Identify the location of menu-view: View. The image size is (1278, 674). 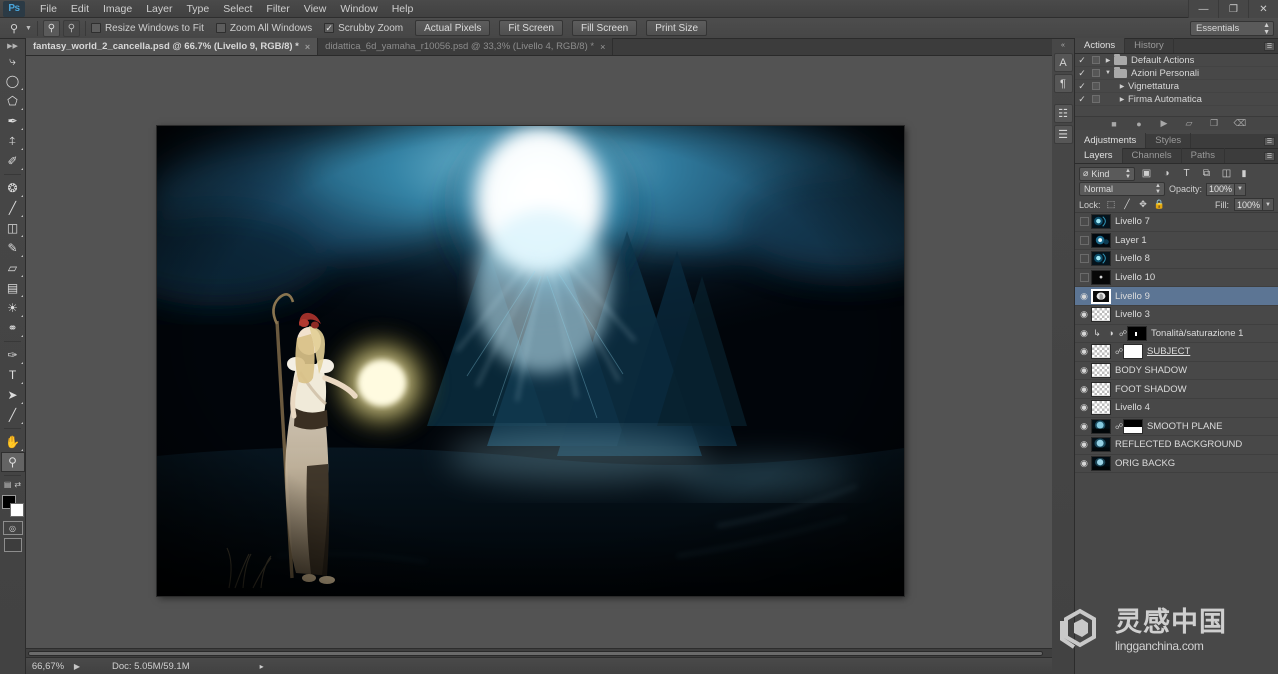
(315, 9).